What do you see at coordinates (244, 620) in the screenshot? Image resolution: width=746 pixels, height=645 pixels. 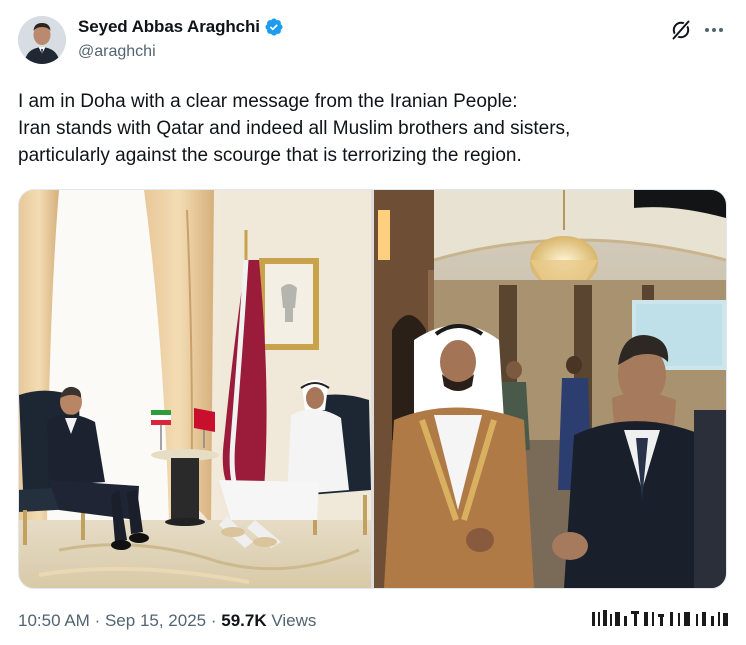 I see `views-count: 59.7K` at bounding box center [244, 620].